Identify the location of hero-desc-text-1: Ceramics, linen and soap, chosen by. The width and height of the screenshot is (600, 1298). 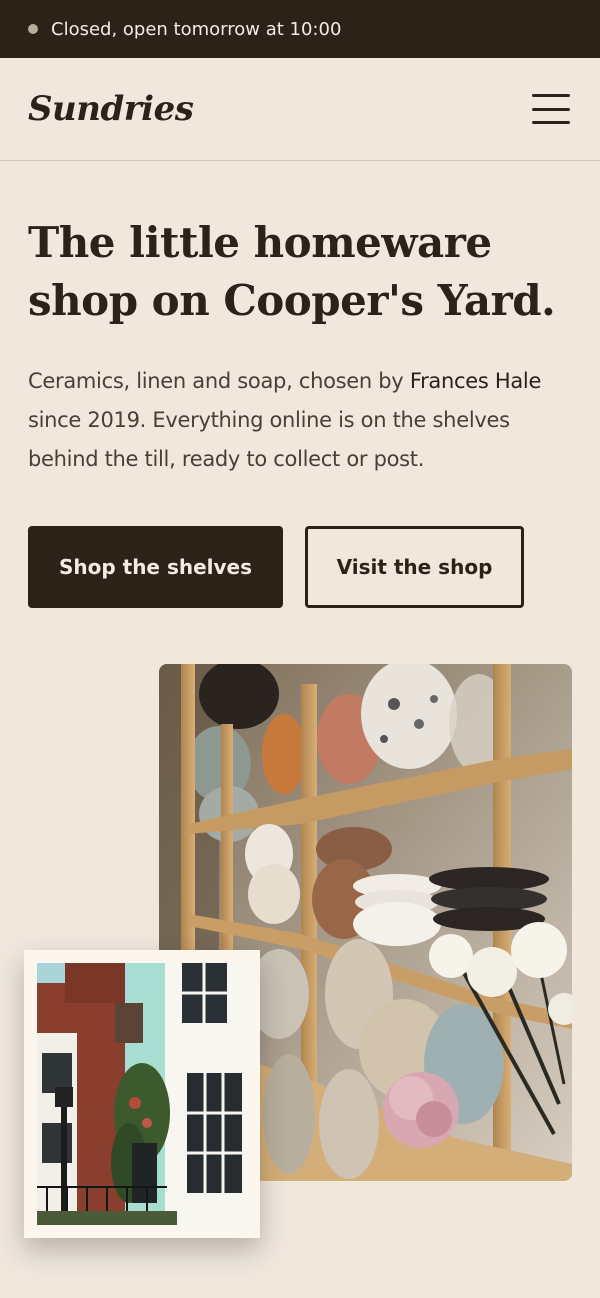
(219, 381).